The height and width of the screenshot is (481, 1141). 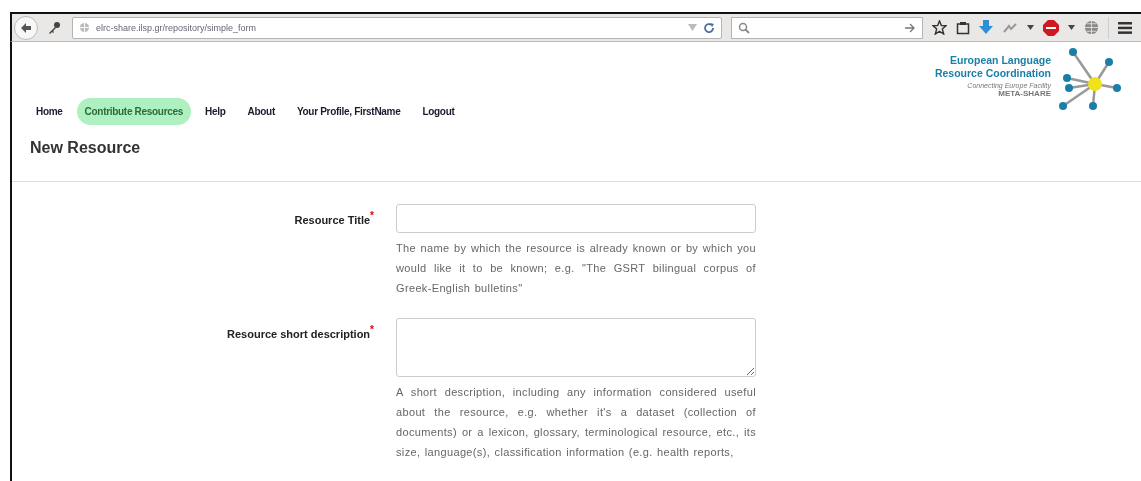 I want to click on nav-link: Contribute Resources, so click(x=134, y=111).